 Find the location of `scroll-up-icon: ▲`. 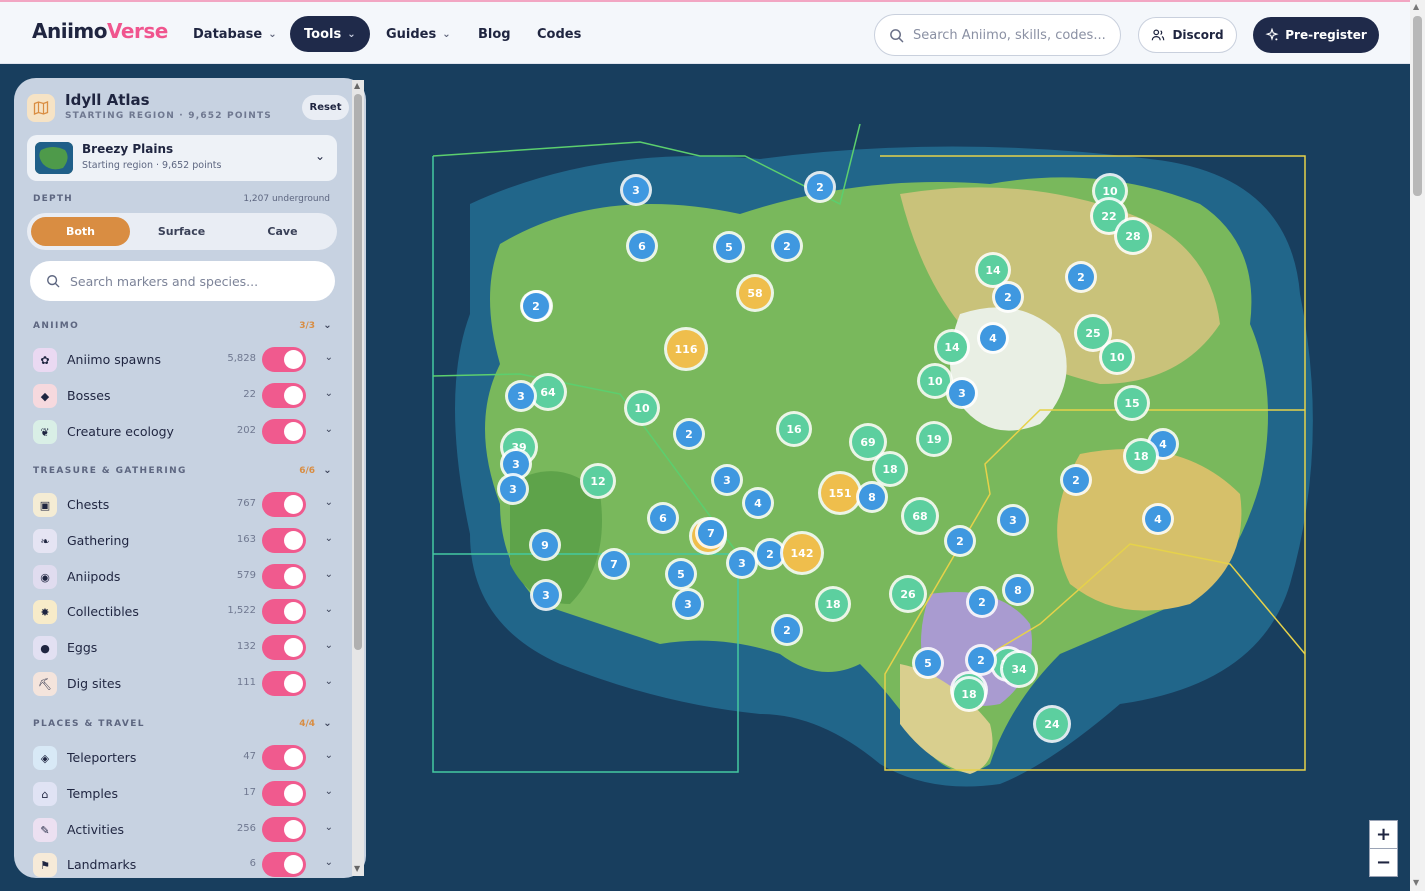

scroll-up-icon: ▲ is located at coordinates (357, 85).